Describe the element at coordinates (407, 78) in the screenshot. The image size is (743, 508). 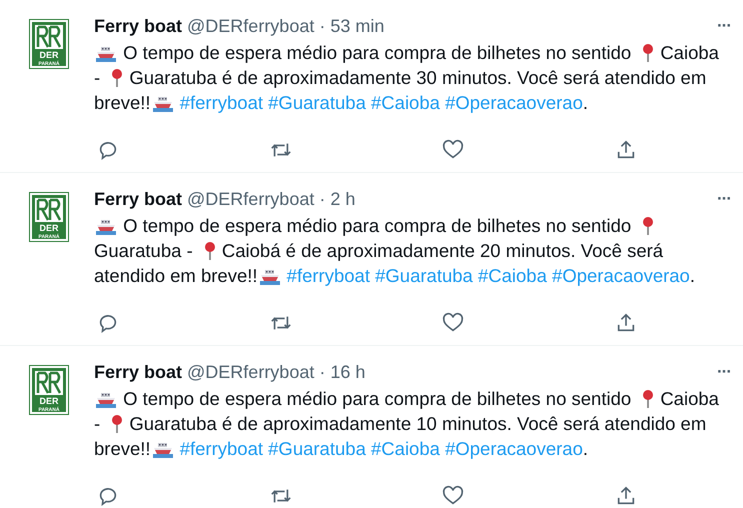
I see `tweet-text: O tempo de espera médio para compra de bilhetes no sentido Caioba - Guaratuba é de aproximadamente 30 minutos. Você será atendido em breve!! #ferryboat #Guaratuba #Caioba #Operacaoverao.` at that location.